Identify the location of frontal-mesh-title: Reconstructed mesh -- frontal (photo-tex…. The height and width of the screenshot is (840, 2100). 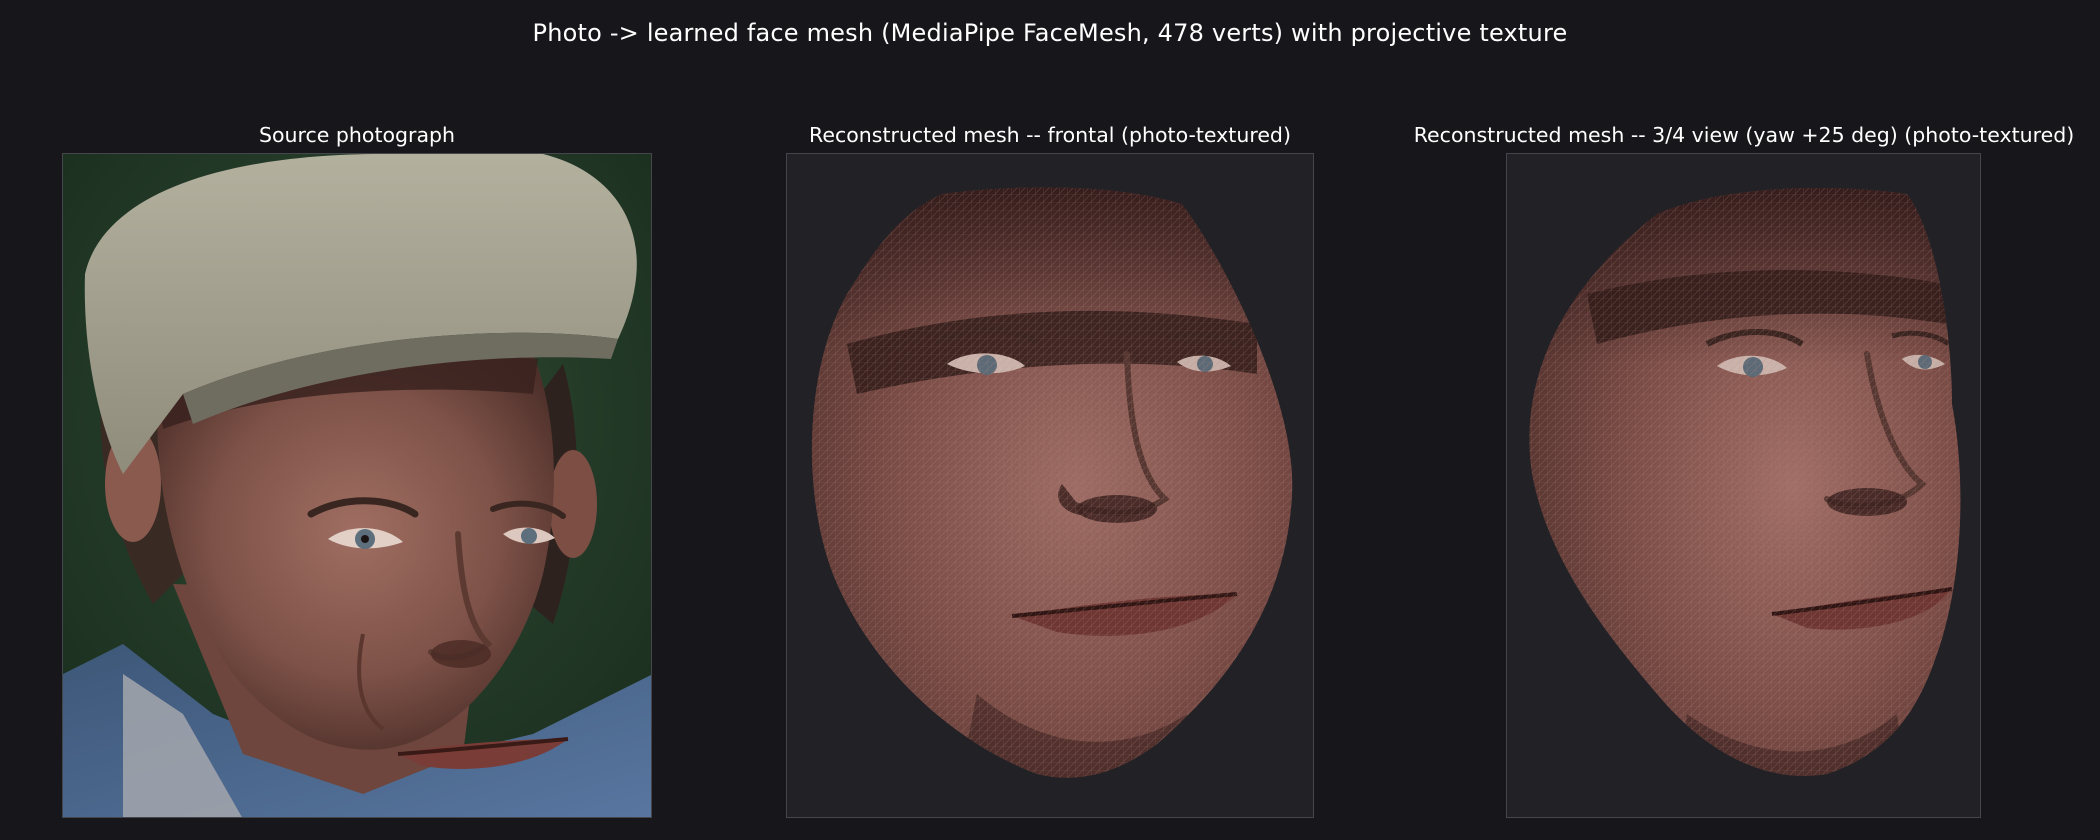
(1050, 135).